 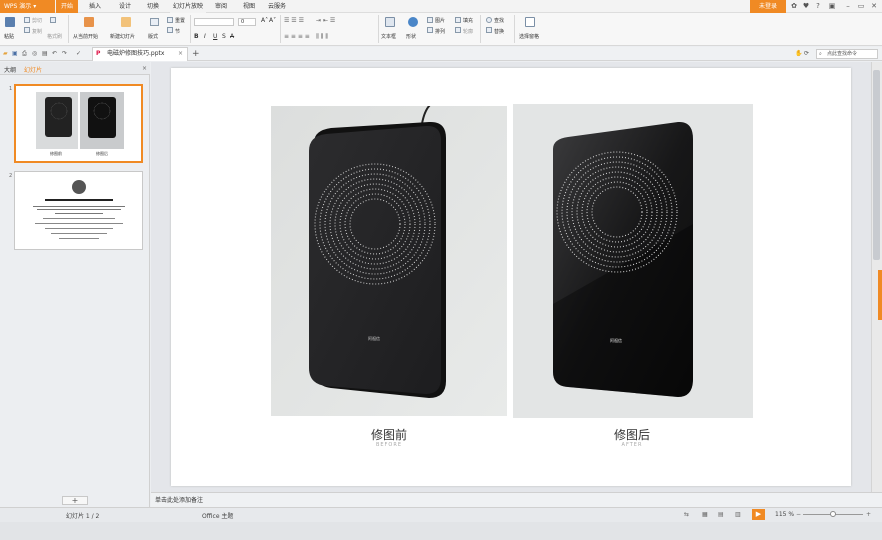 I want to click on reset-icon, so click(x=170, y=20).